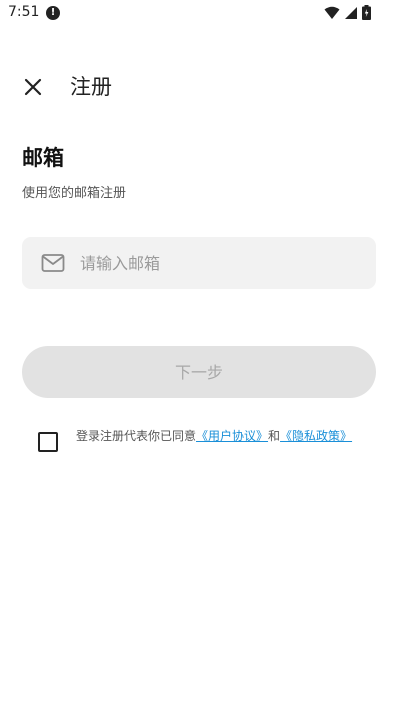 This screenshot has height=709, width=399. I want to click on email-input, so click(220, 263).